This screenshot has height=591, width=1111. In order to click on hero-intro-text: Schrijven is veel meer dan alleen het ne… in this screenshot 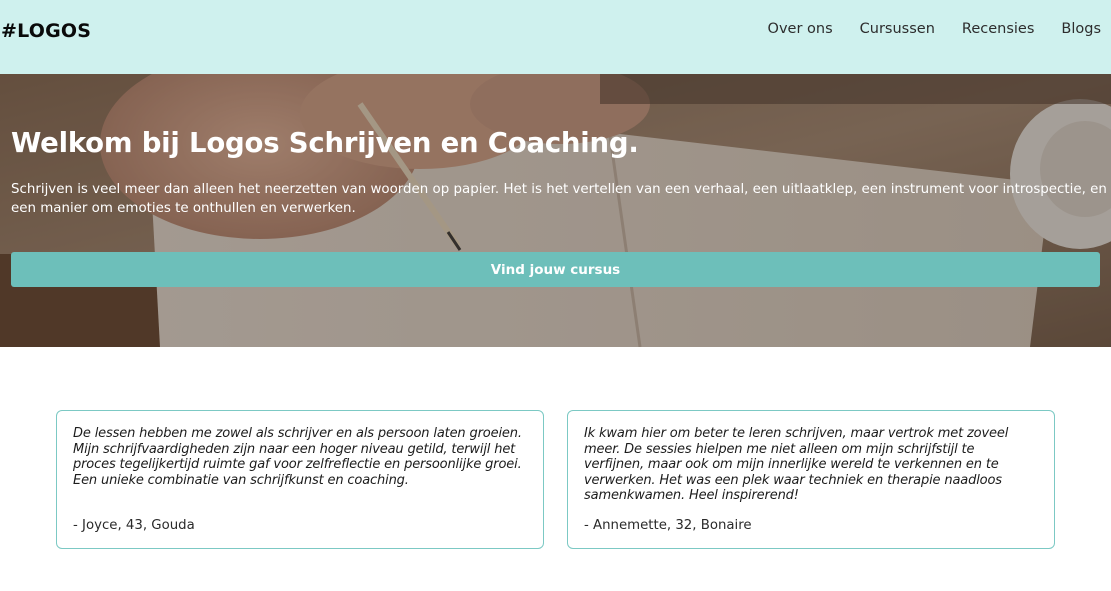, I will do `click(559, 199)`.